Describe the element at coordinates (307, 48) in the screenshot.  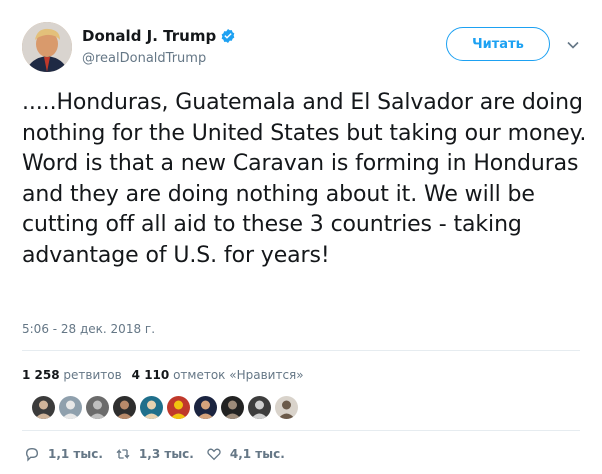
I see `tweet-header: Donald J. Trump @realDonaldTrump Читать` at that location.